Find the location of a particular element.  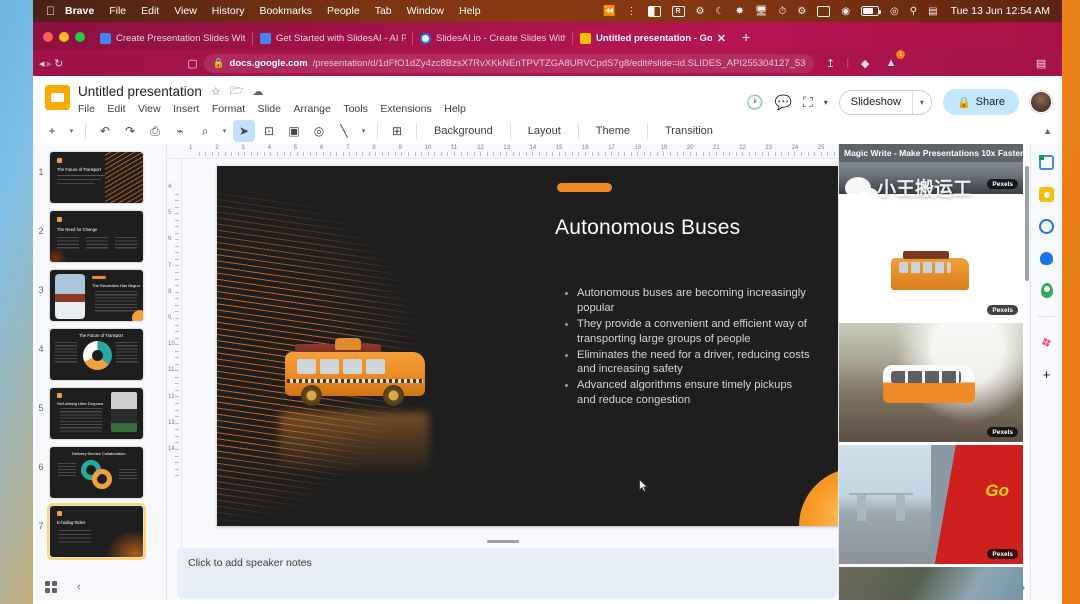

split-view-icon is located at coordinates (654, 11).